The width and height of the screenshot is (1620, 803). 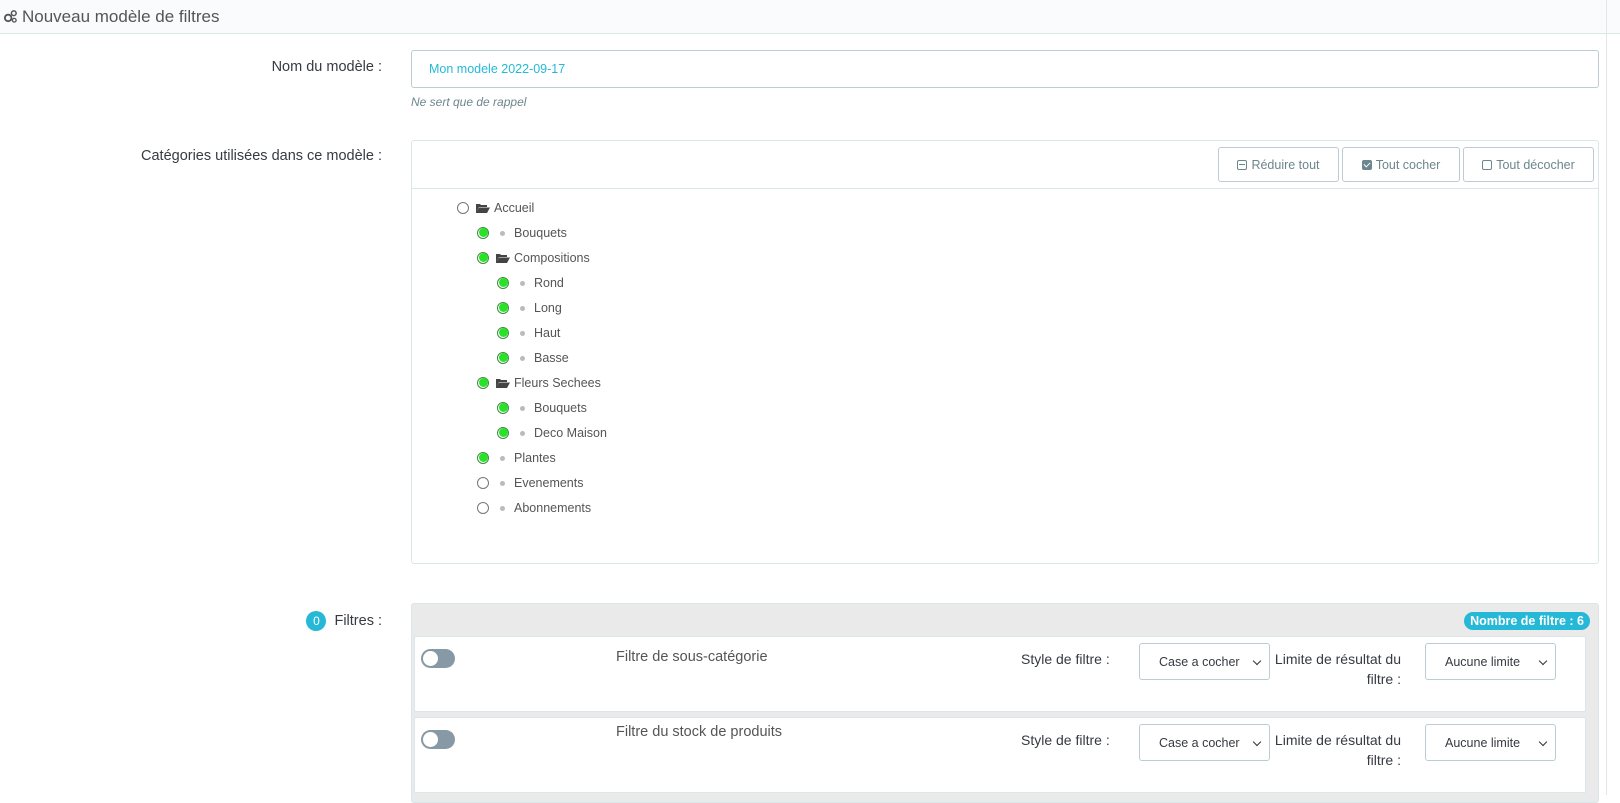 What do you see at coordinates (810, 17) in the screenshot?
I see `panel-heading: Nouveau modèle de filtres` at bounding box center [810, 17].